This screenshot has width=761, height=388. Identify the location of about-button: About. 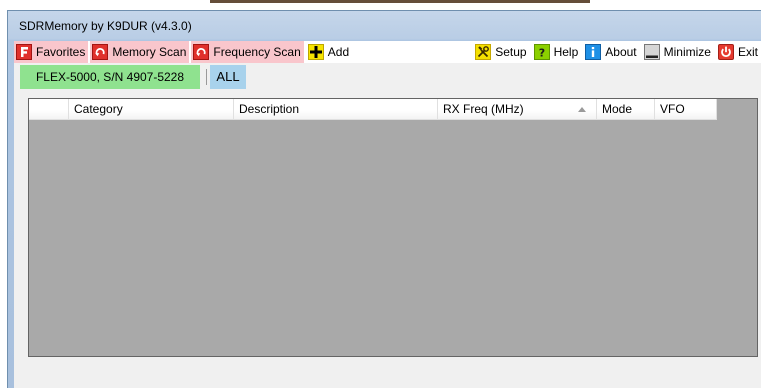
(611, 52).